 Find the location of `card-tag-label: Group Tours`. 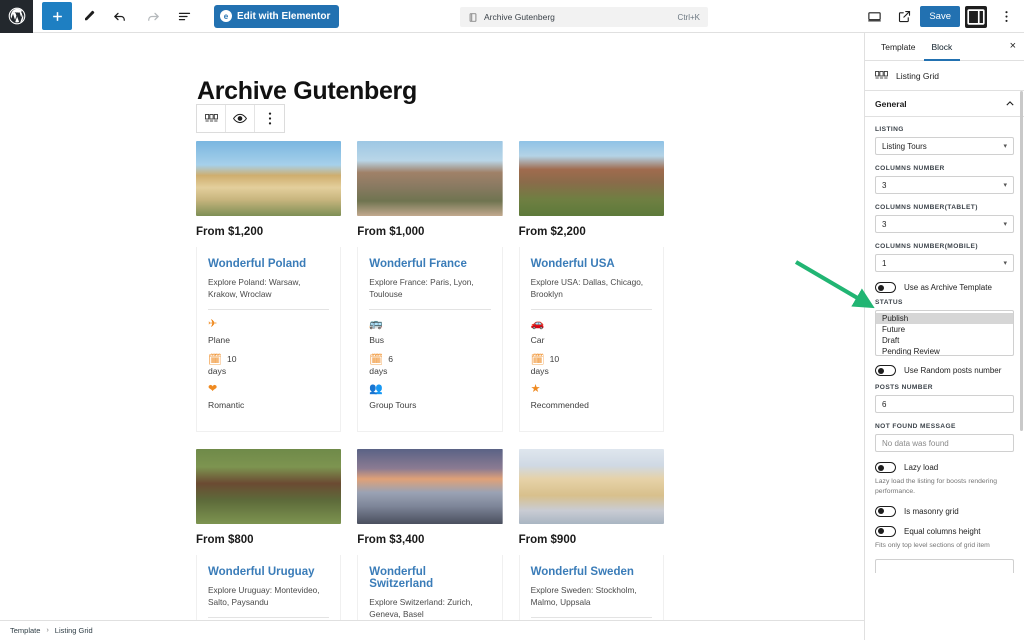

card-tag-label: Group Tours is located at coordinates (393, 405).